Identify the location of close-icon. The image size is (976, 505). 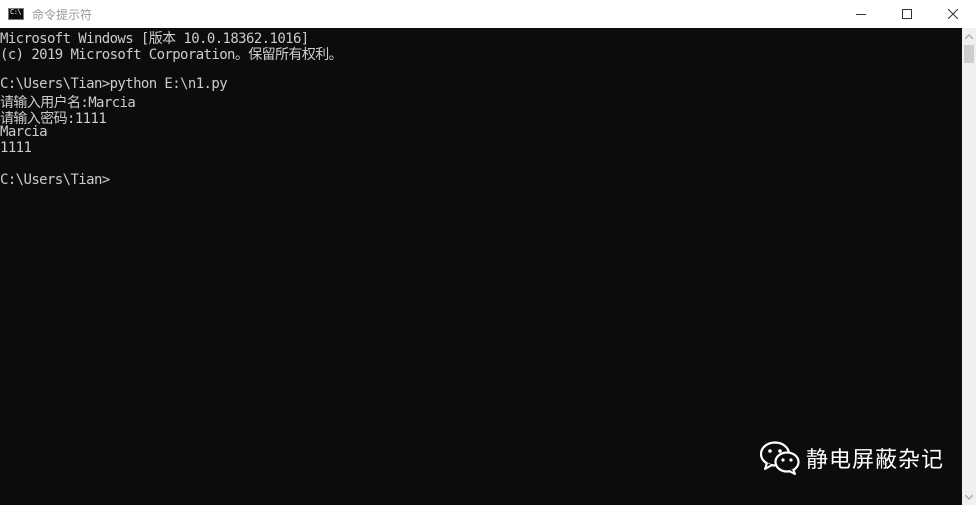
(953, 14).